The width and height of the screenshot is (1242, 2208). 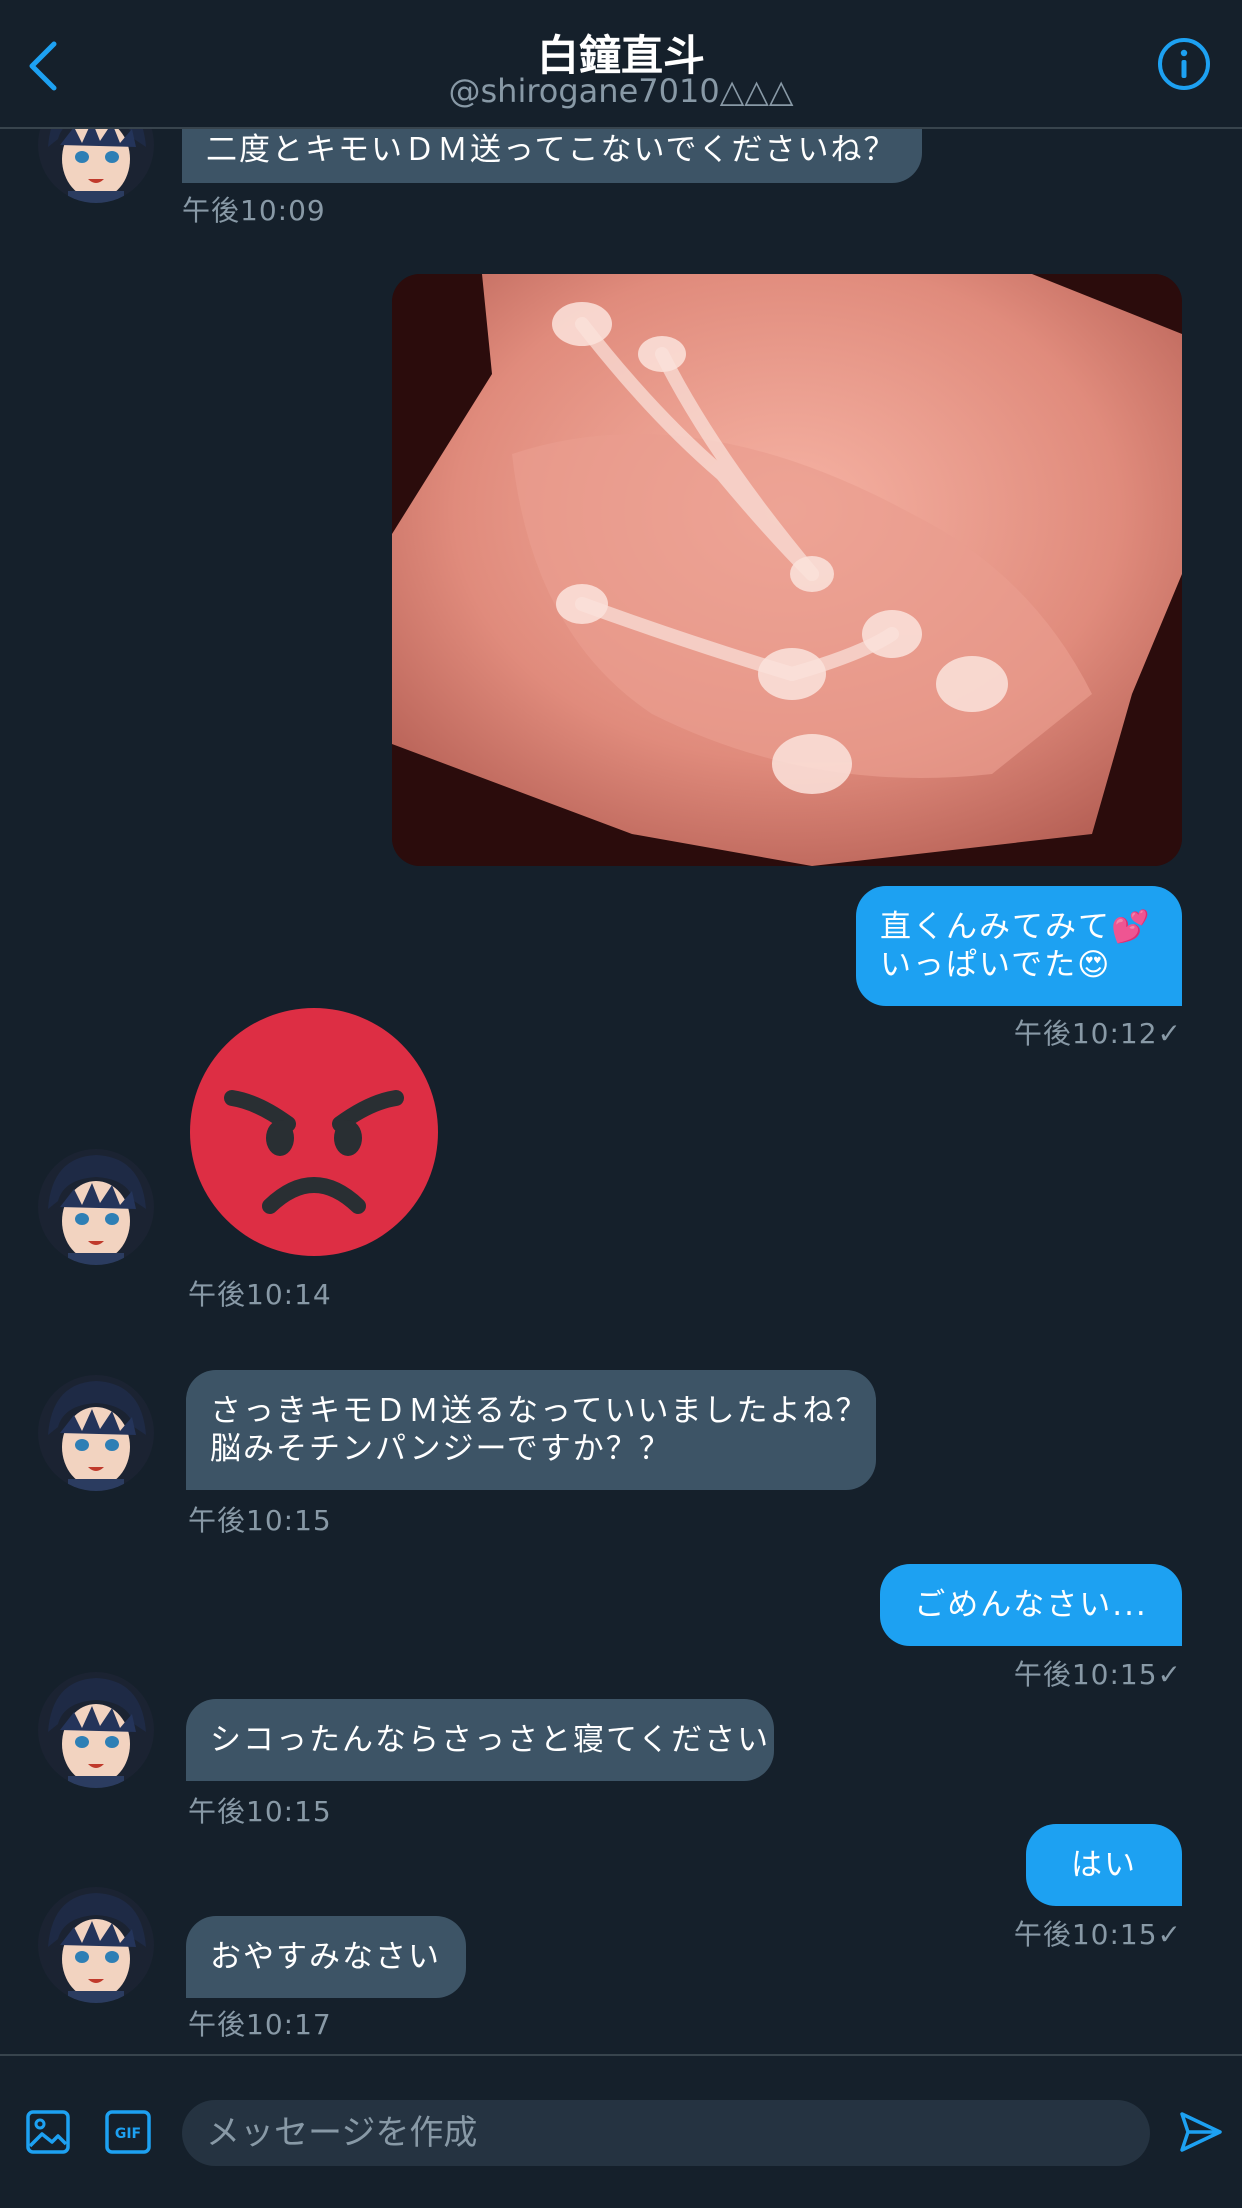 I want to click on angry-face-icon, so click(x=314, y=1132).